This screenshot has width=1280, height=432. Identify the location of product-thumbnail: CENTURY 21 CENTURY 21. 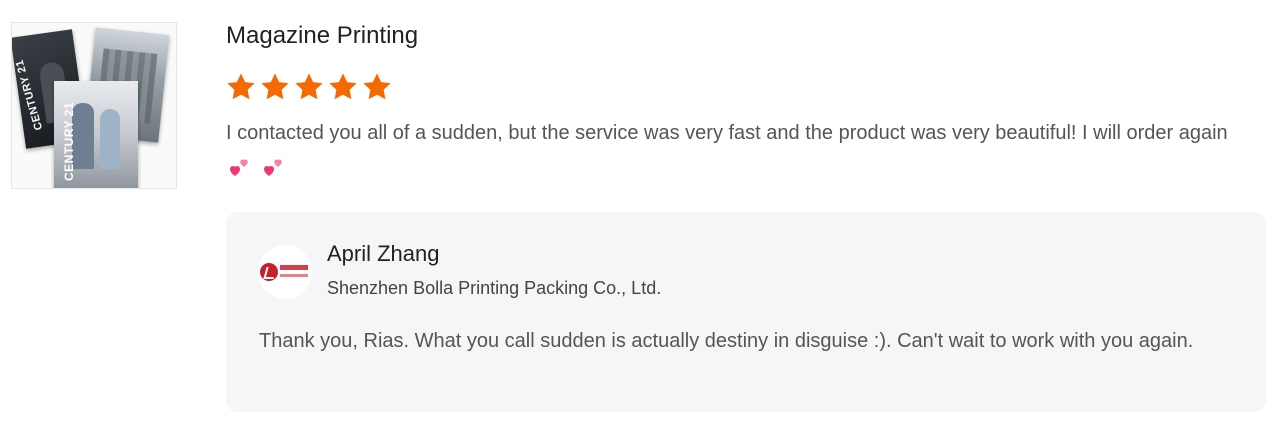
(94, 105).